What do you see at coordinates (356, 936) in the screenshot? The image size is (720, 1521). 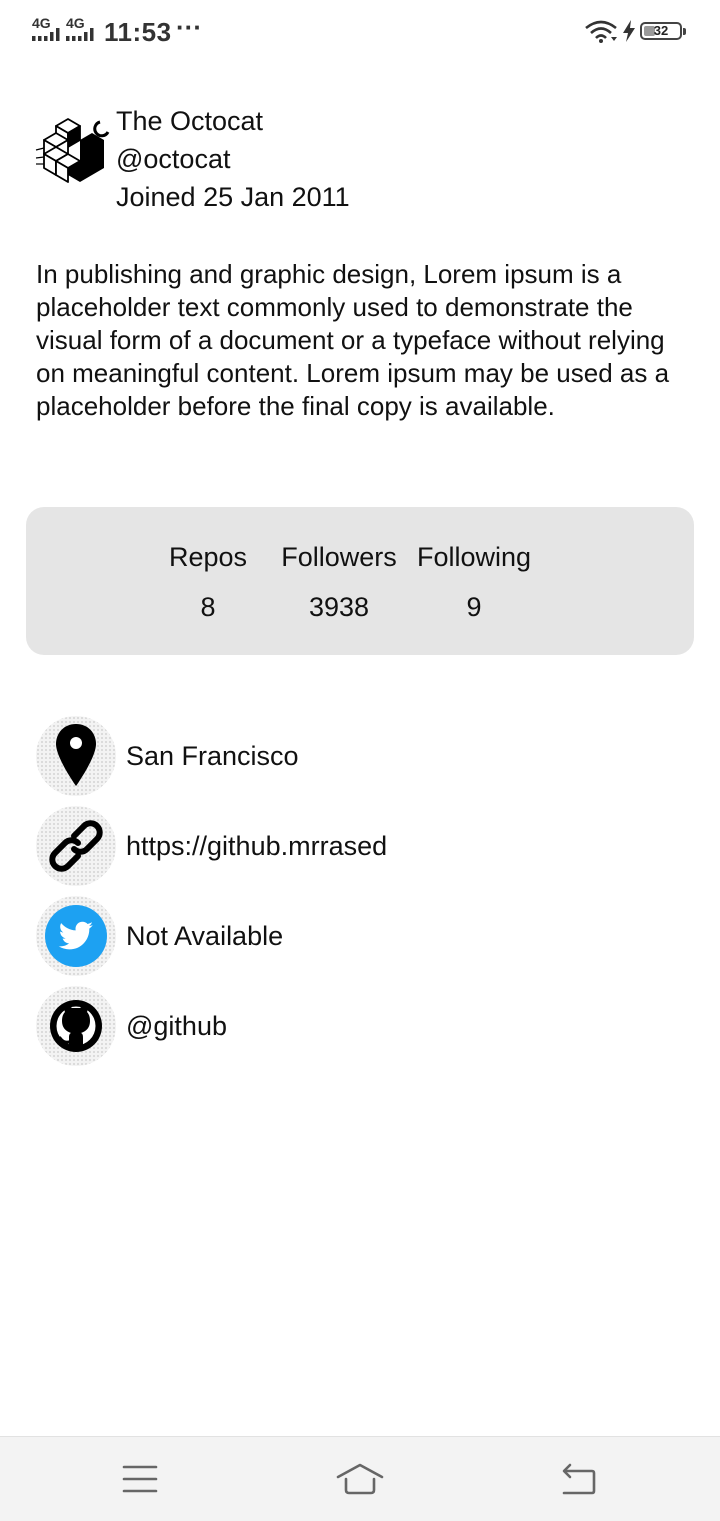 I see `info-row-twitter: Not Available` at bounding box center [356, 936].